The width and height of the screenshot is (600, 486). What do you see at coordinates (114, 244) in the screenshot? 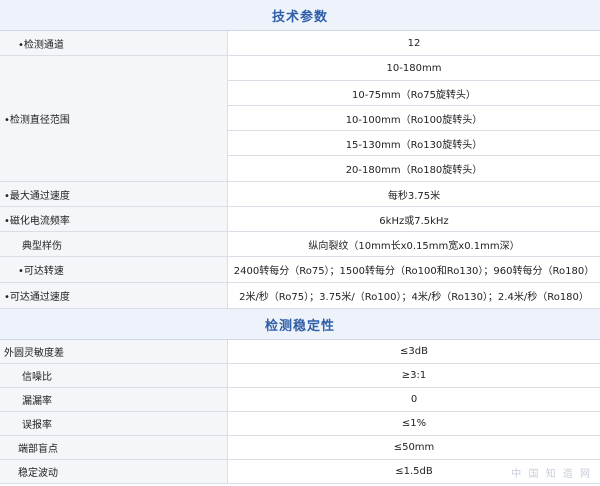
I see `label-typical-flaw: 典型样伤` at bounding box center [114, 244].